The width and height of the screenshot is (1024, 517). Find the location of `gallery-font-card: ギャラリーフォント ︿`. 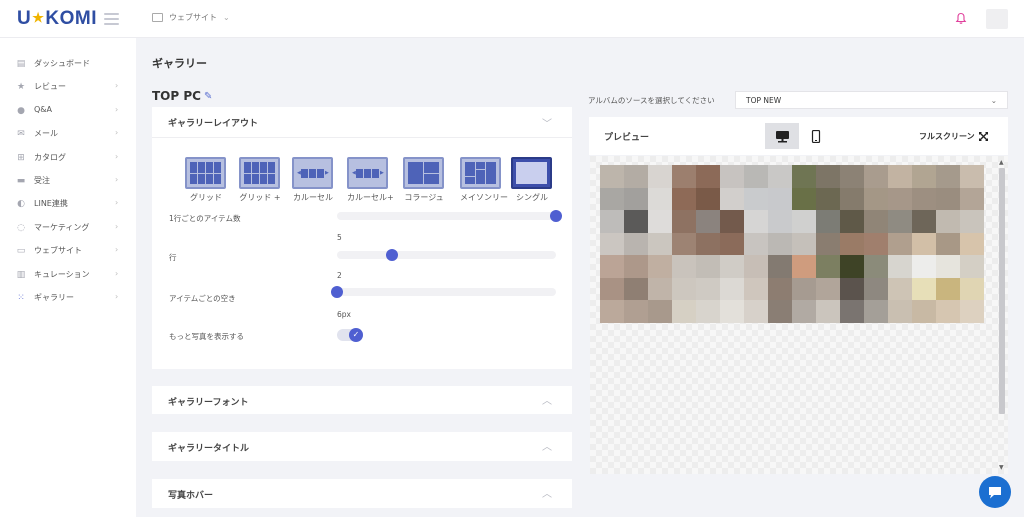

gallery-font-card: ギャラリーフォント ︿ is located at coordinates (362, 400).